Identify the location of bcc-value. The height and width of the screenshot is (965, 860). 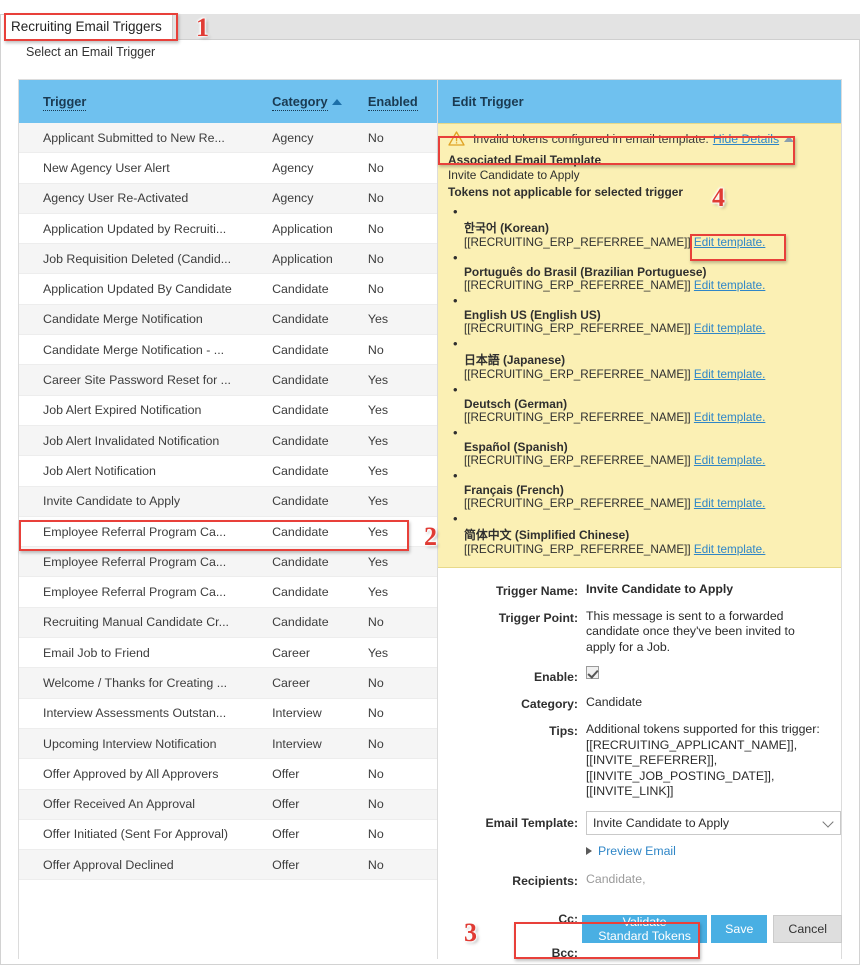
(709, 952).